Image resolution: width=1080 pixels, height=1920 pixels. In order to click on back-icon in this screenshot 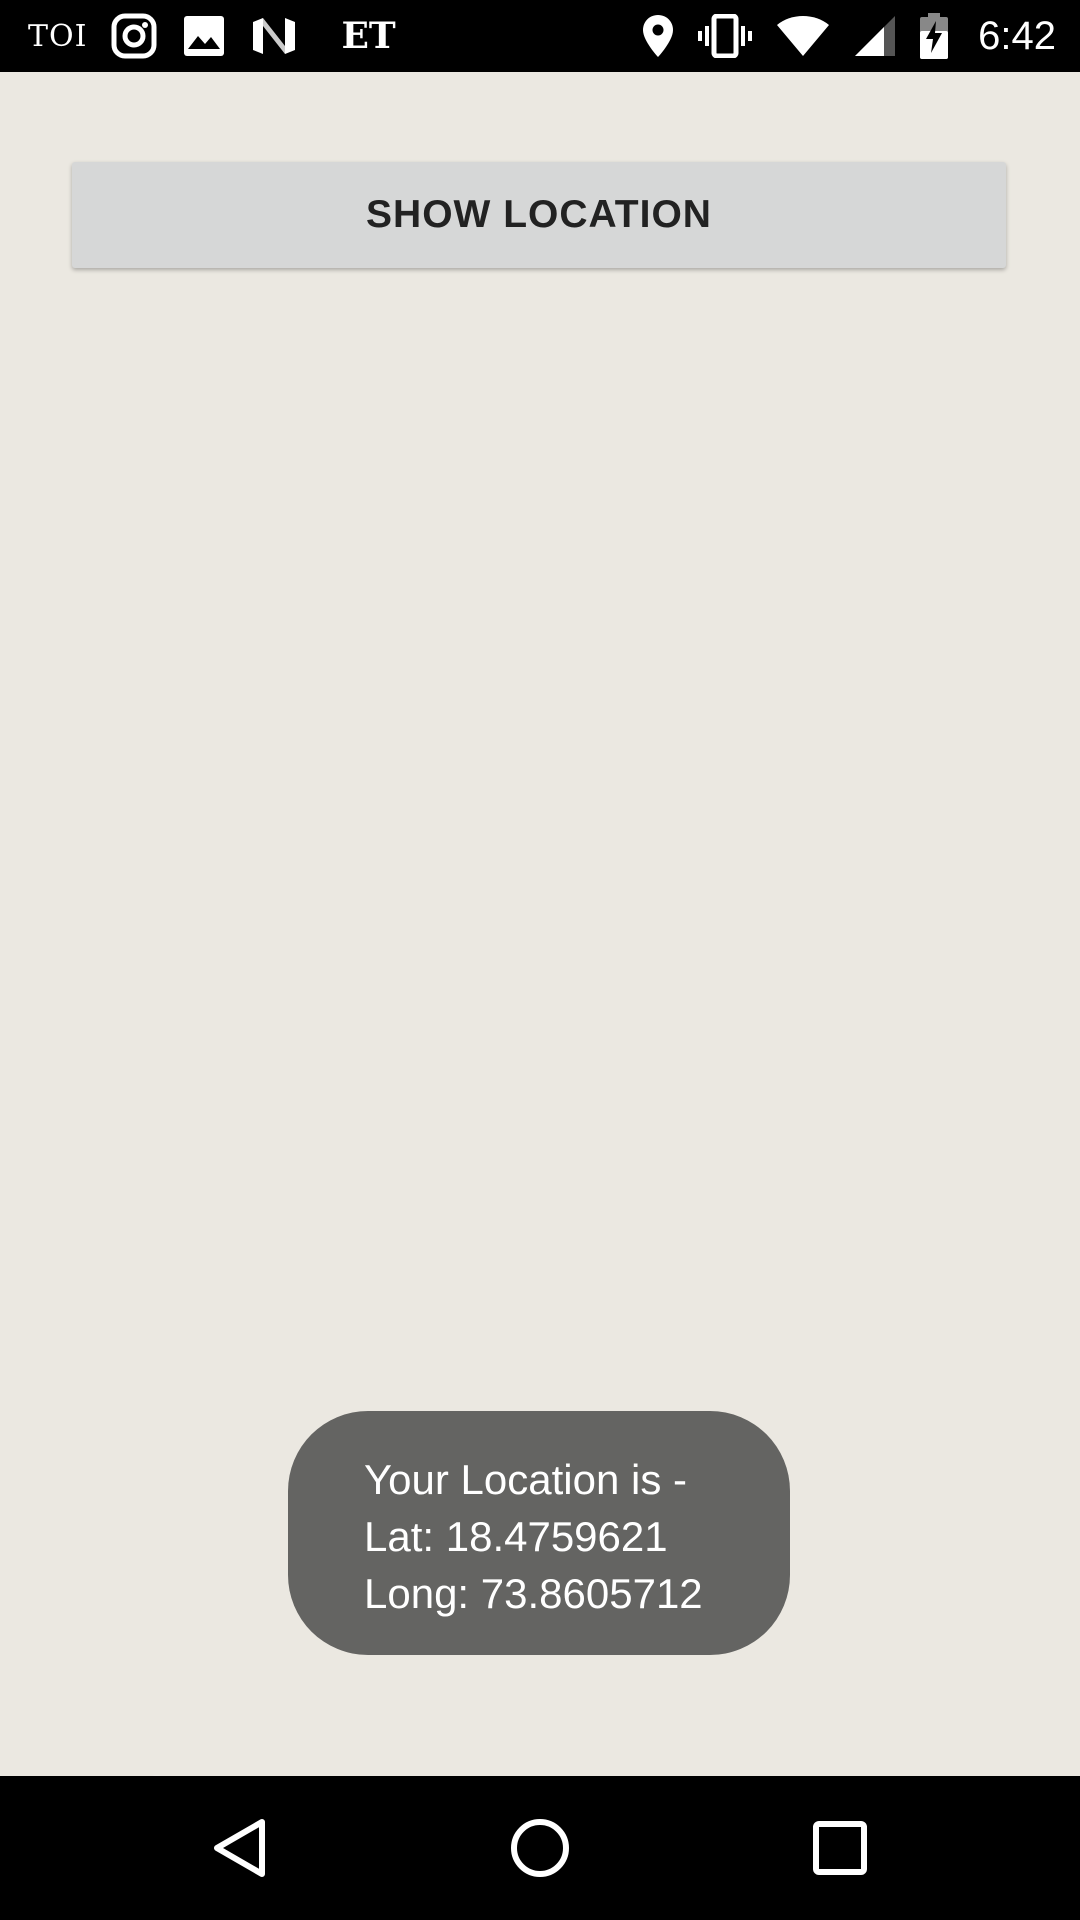, I will do `click(239, 1848)`.